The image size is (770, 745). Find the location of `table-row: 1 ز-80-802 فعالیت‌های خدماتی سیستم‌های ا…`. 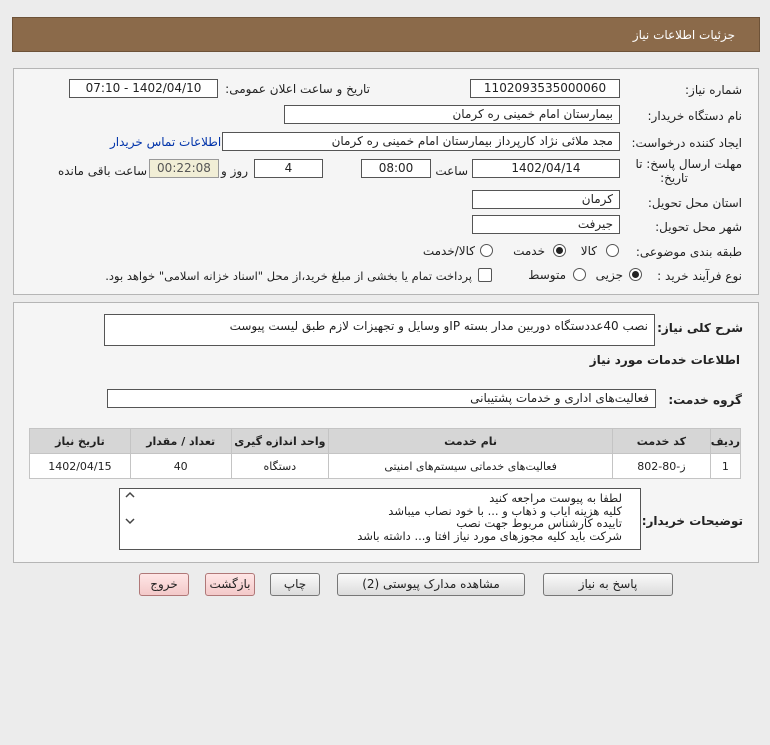

table-row: 1 ز-80-802 فعالیت‌های خدماتی سیستم‌های ا… is located at coordinates (385, 466).